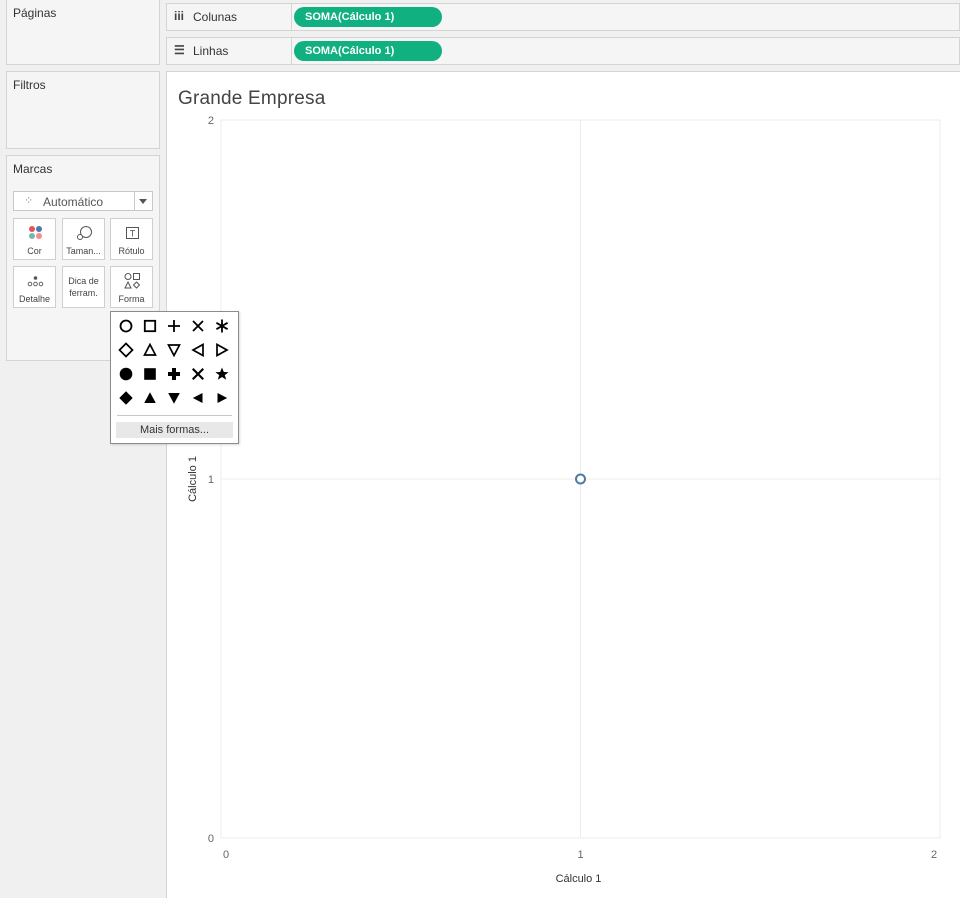 This screenshot has width=960, height=898. I want to click on diamond-outline-icon, so click(126, 350).